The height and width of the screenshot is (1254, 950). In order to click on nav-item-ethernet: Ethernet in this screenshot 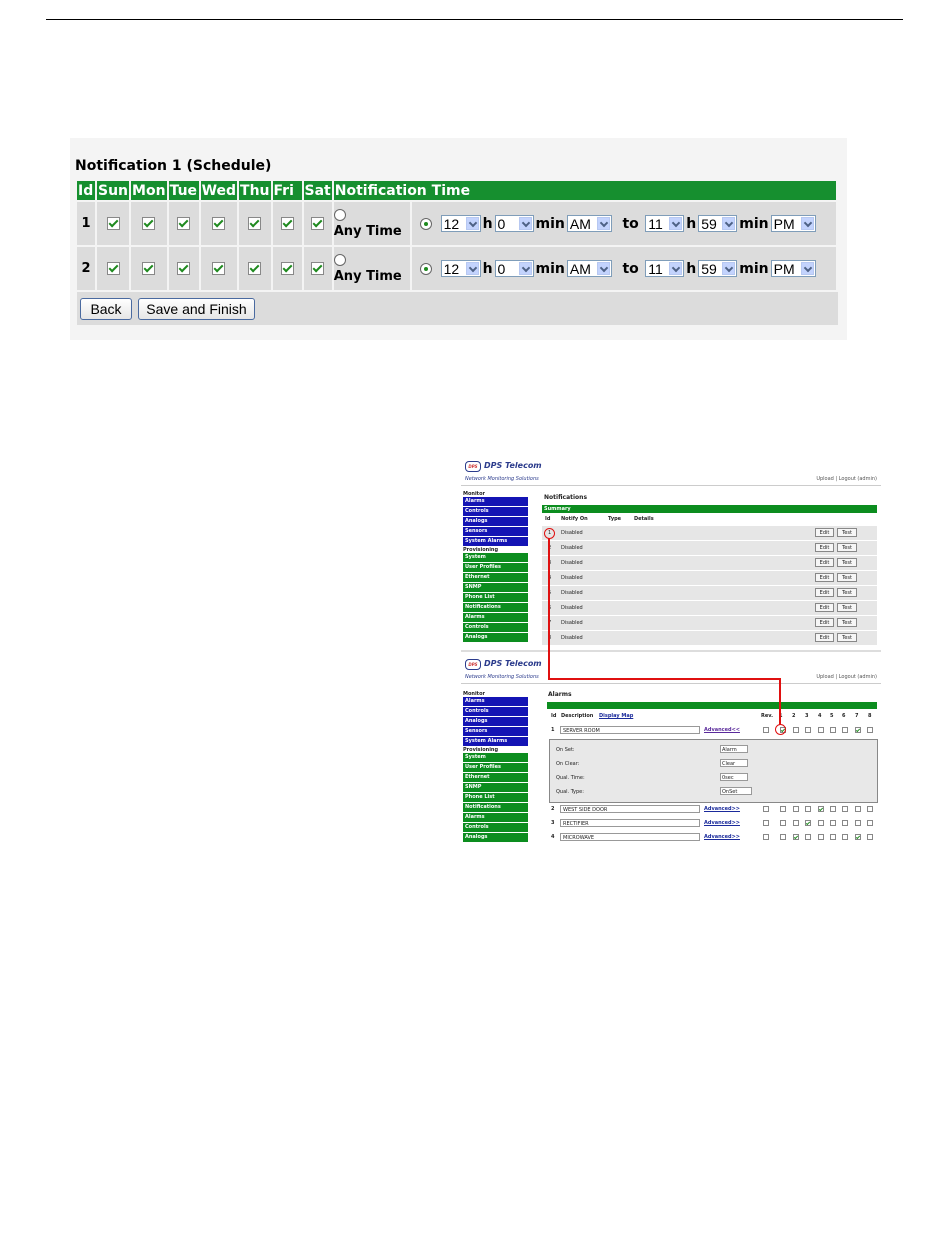, I will do `click(495, 777)`.